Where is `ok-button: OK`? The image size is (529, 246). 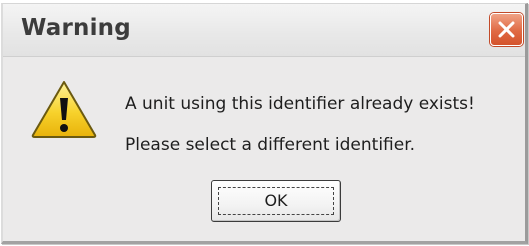
ok-button: OK is located at coordinates (276, 201).